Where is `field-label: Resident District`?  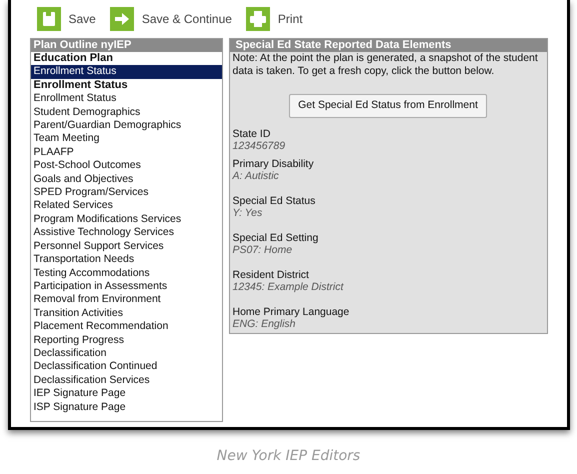
field-label: Resident District is located at coordinates (271, 274).